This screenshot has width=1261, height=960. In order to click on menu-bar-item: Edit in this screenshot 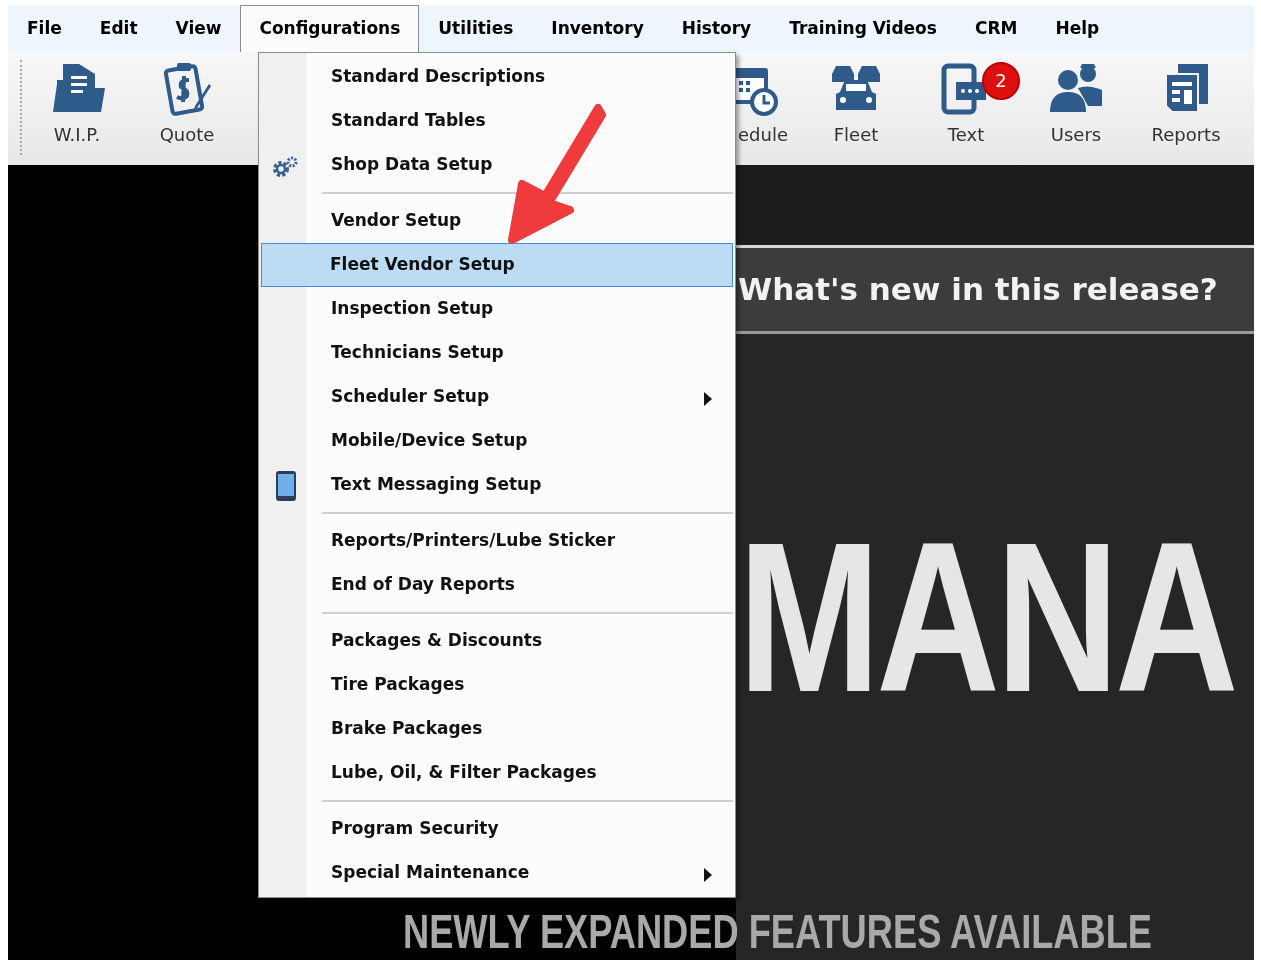, I will do `click(118, 28)`.